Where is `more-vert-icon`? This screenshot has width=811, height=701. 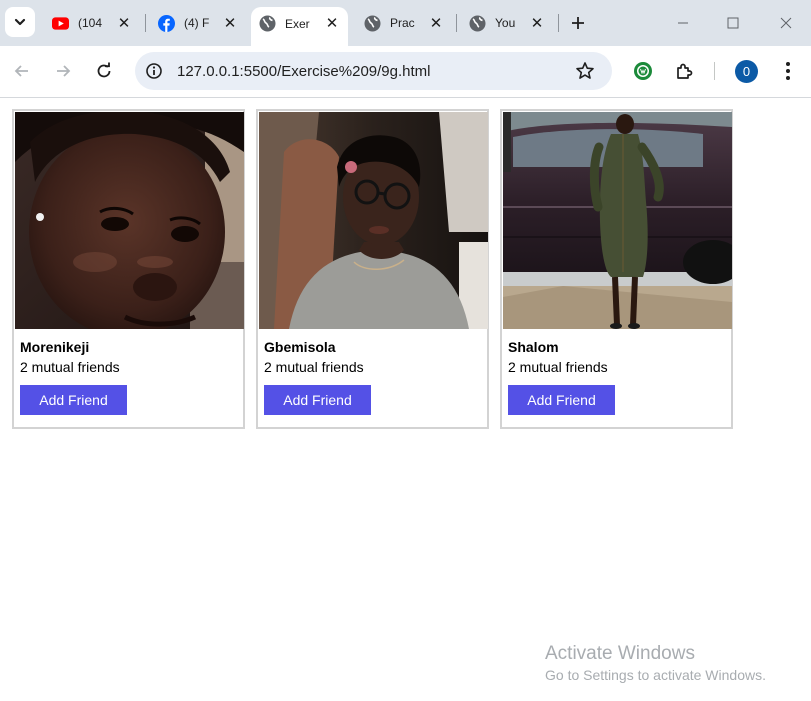
more-vert-icon is located at coordinates (788, 71).